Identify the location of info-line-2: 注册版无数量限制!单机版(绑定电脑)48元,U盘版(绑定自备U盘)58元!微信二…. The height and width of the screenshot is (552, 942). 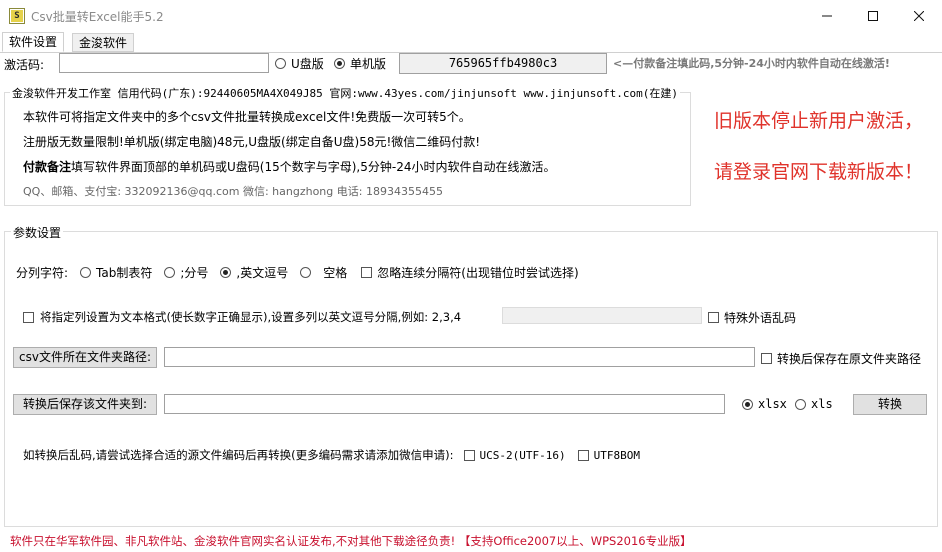
(252, 142).